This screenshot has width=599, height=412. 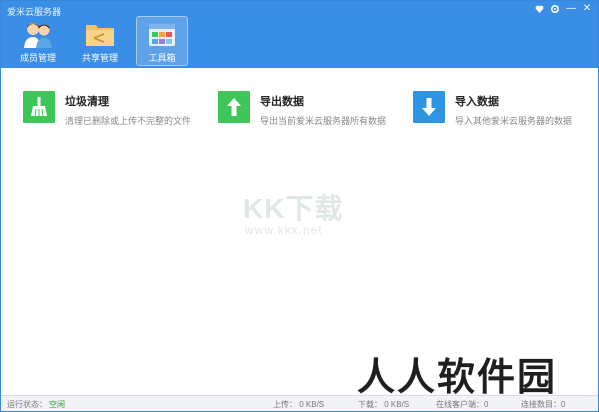 I want to click on card-title: 导出数据, so click(x=282, y=102).